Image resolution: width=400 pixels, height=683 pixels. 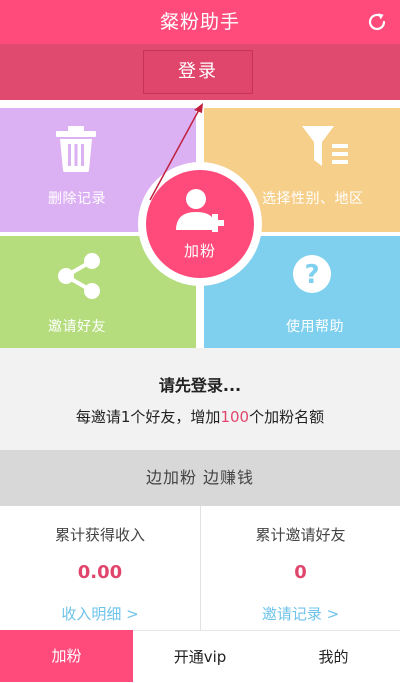 I want to click on login-strip: 登录, so click(x=200, y=72).